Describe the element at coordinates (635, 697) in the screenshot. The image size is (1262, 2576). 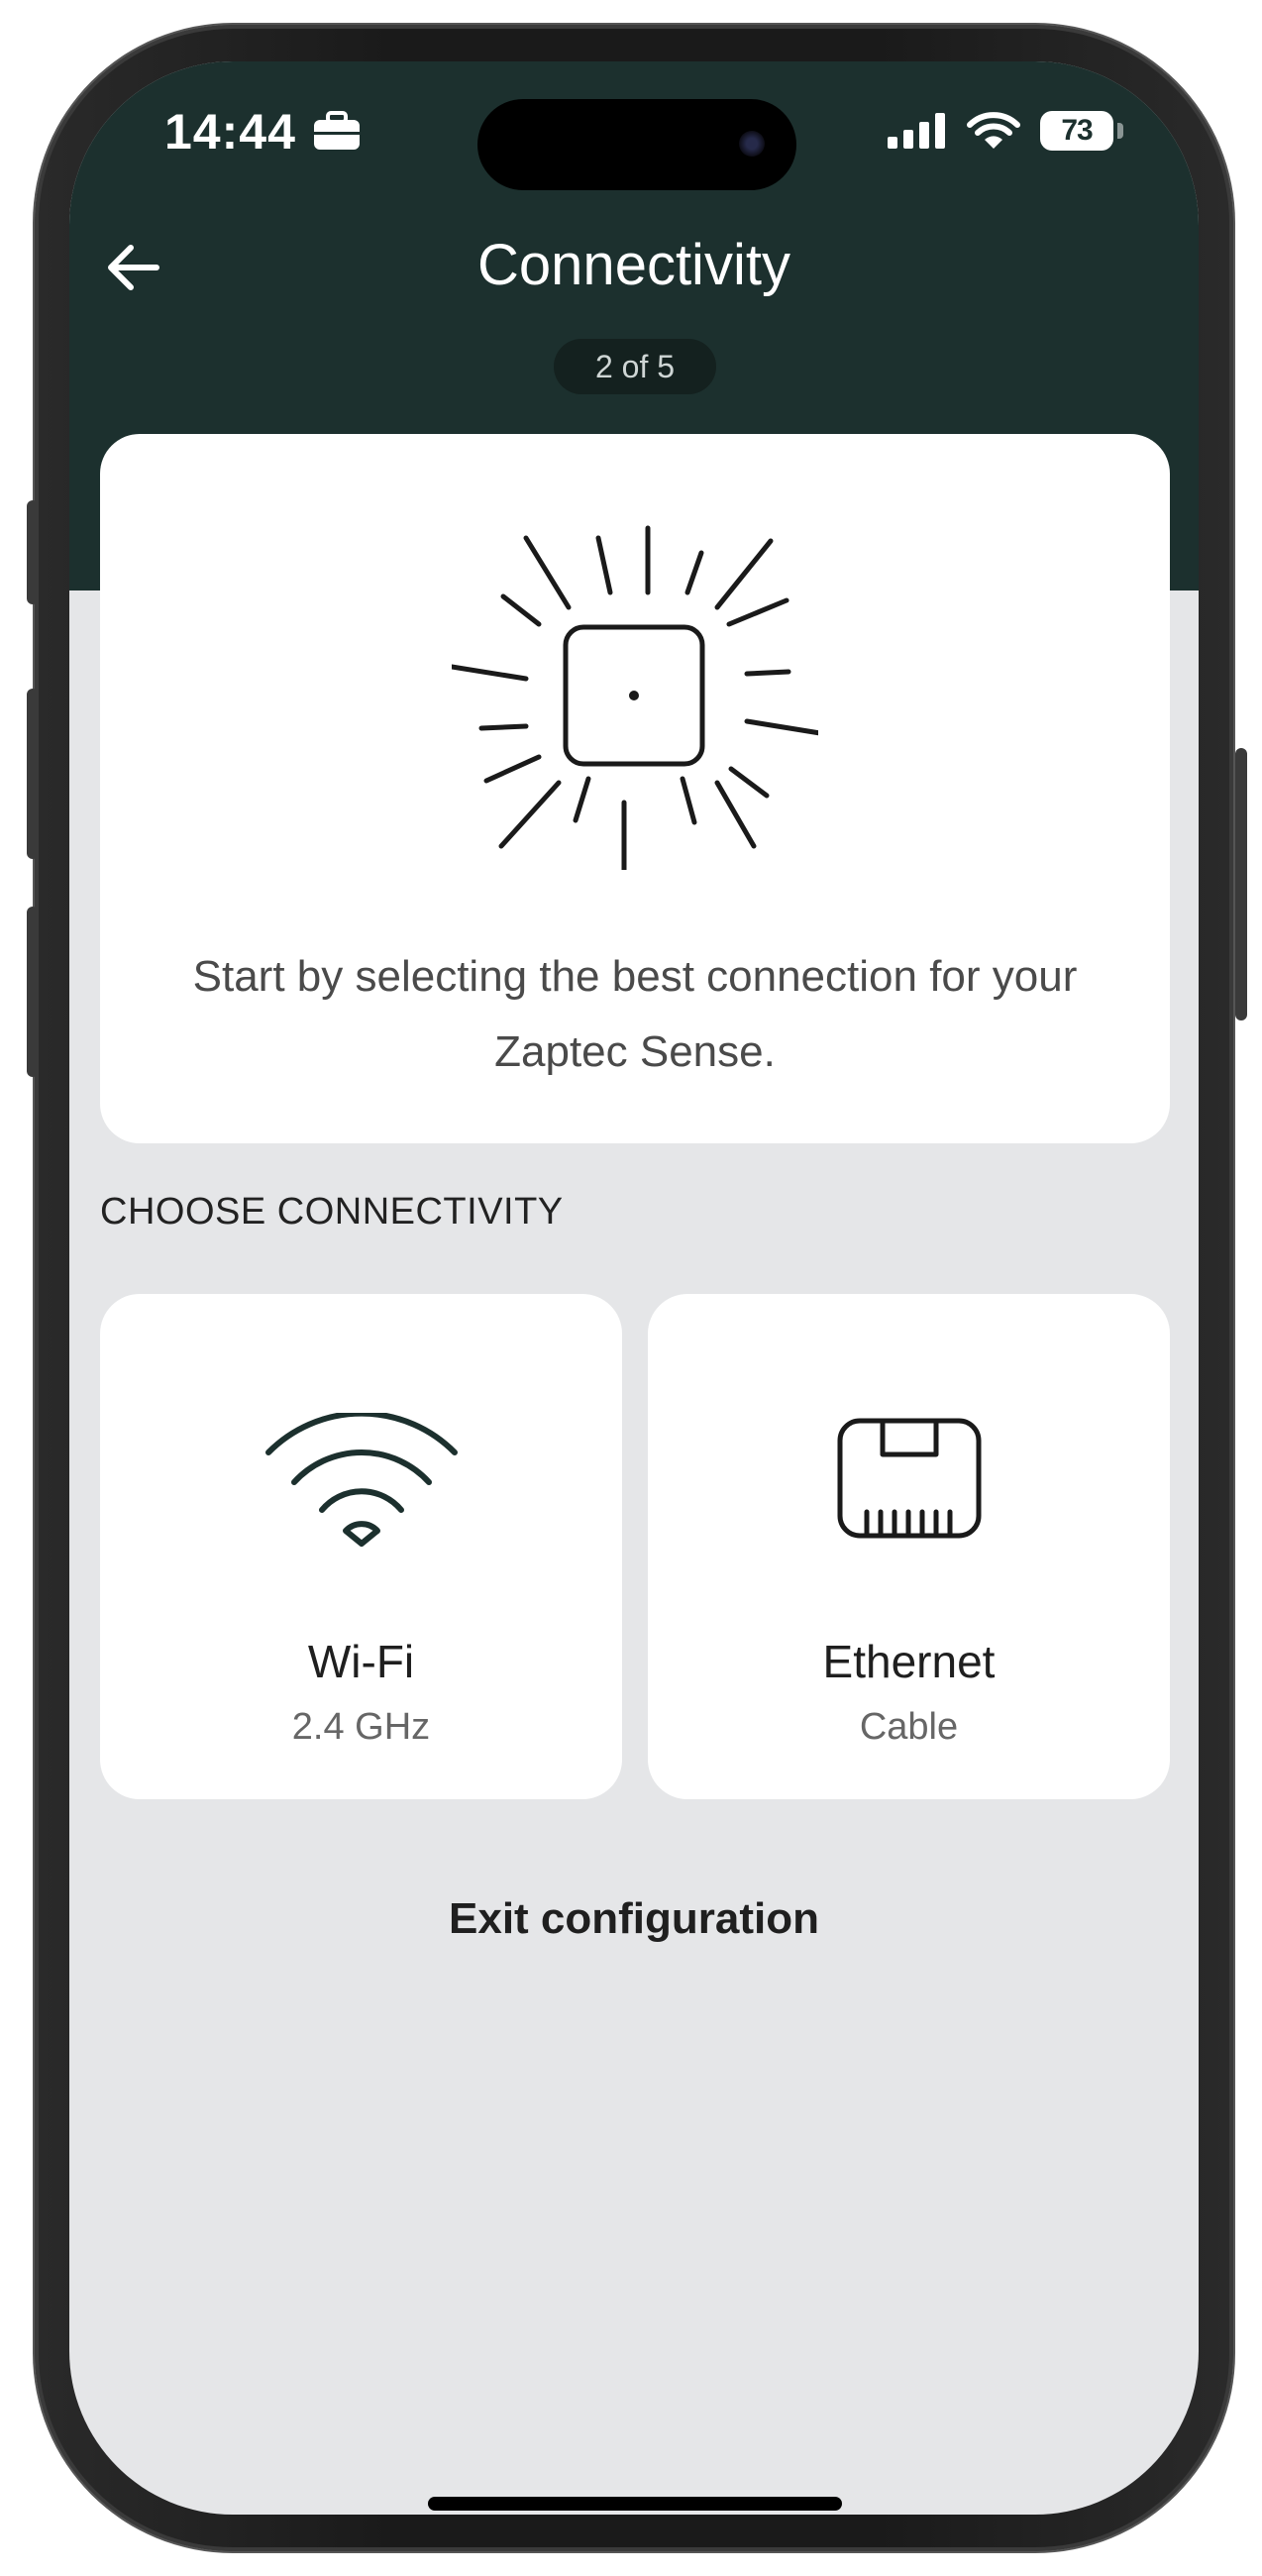
I see `sun-burst-device-icon` at that location.